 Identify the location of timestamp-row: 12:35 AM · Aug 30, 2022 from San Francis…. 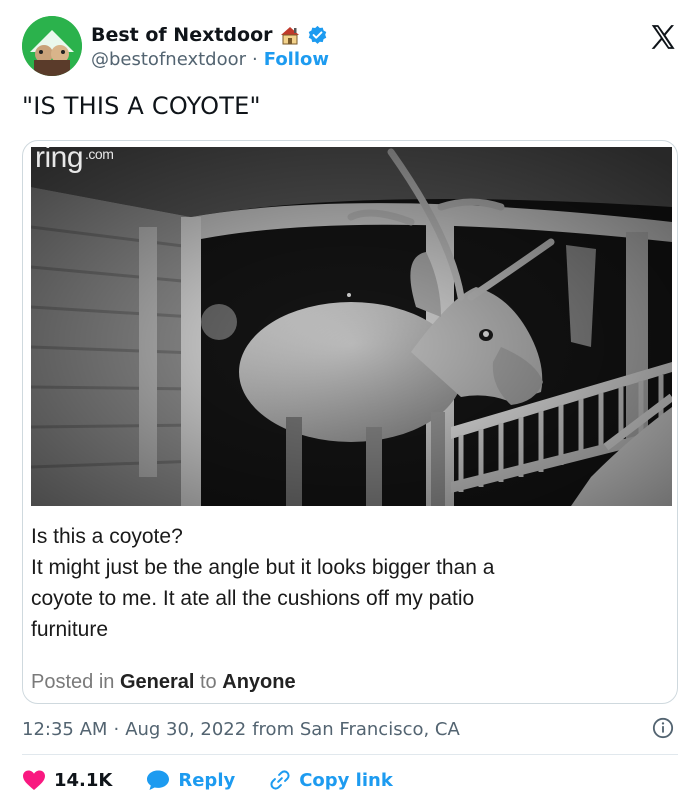
(350, 729).